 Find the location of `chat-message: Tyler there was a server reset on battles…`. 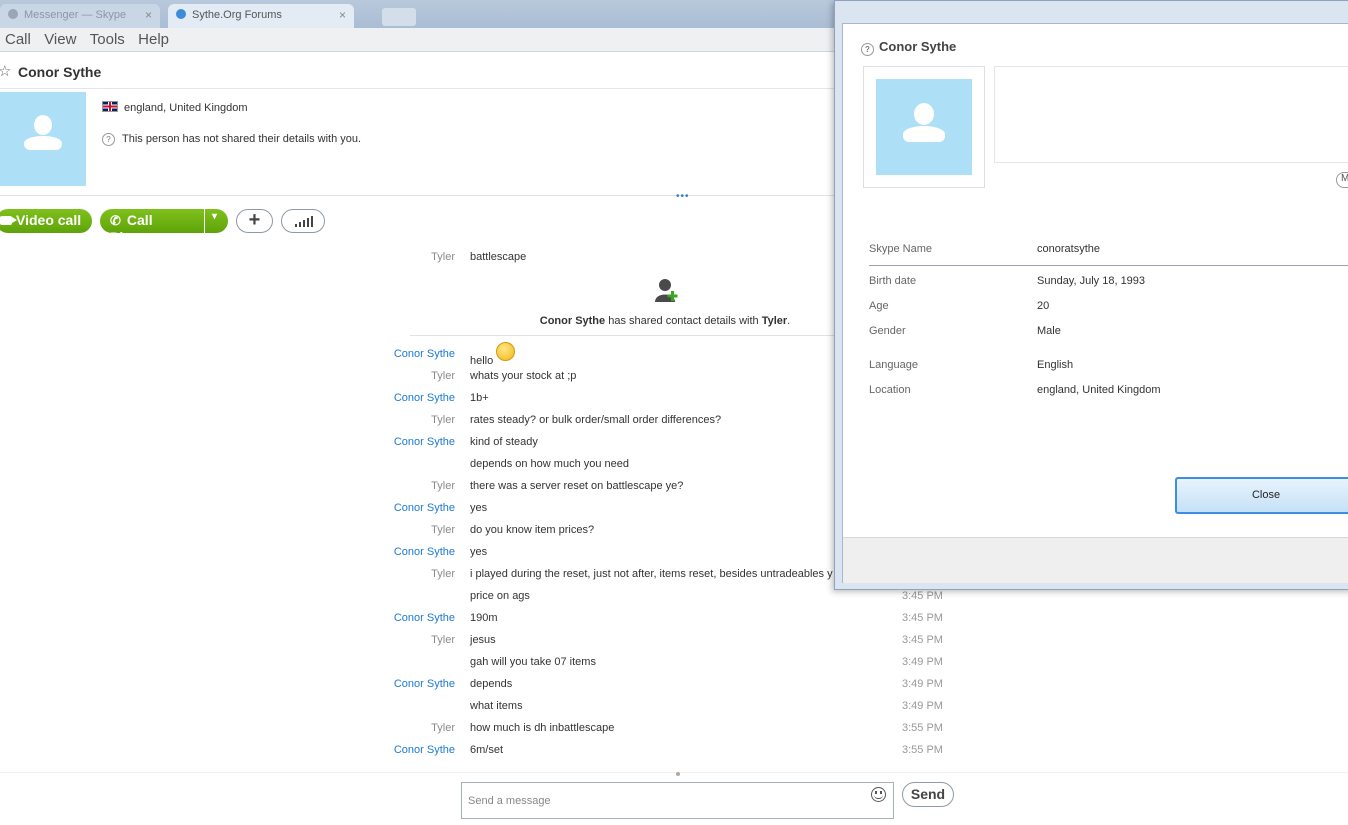

chat-message: Tyler there was a server reset on battles… is located at coordinates (480, 490).